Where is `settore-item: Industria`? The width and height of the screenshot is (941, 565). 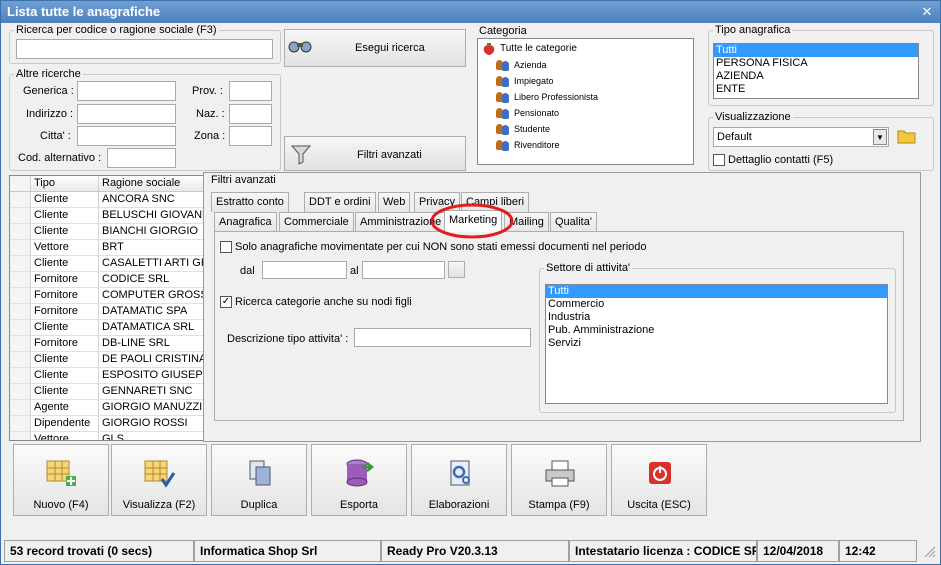 settore-item: Industria is located at coordinates (716, 317).